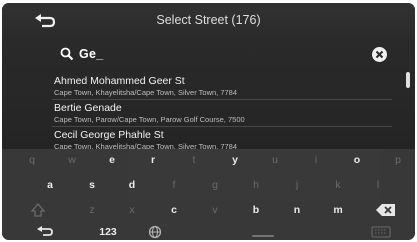 The height and width of the screenshot is (242, 417). I want to click on key-v: v, so click(215, 210).